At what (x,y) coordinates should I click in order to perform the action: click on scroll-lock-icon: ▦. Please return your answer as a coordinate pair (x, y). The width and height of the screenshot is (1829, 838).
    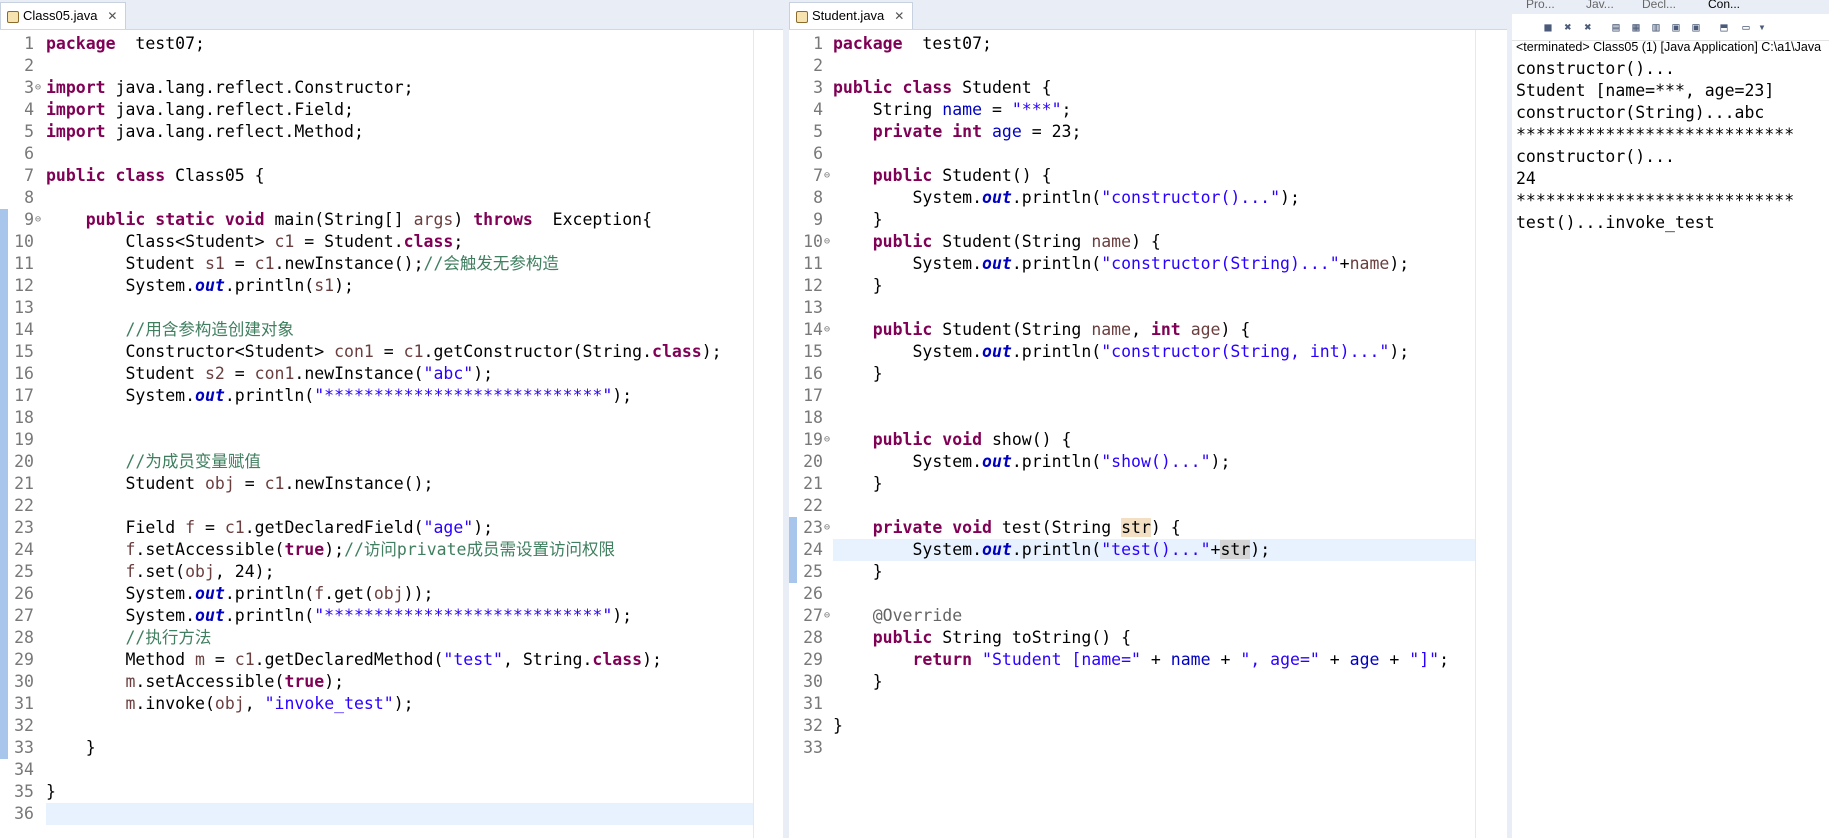
    Looking at the image, I should click on (1636, 27).